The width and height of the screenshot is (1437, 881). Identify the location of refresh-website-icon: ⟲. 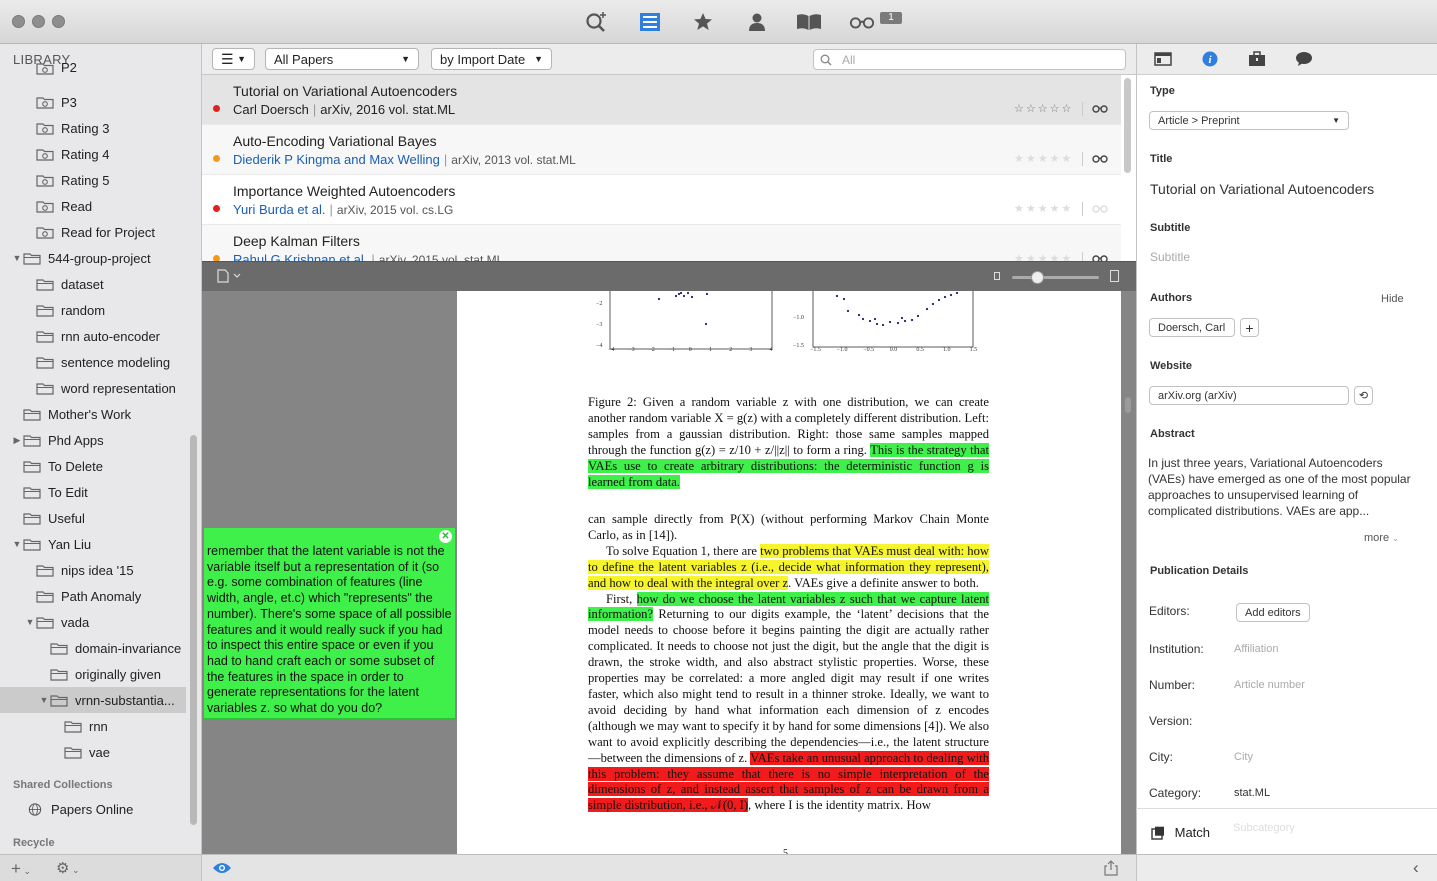
(1363, 395).